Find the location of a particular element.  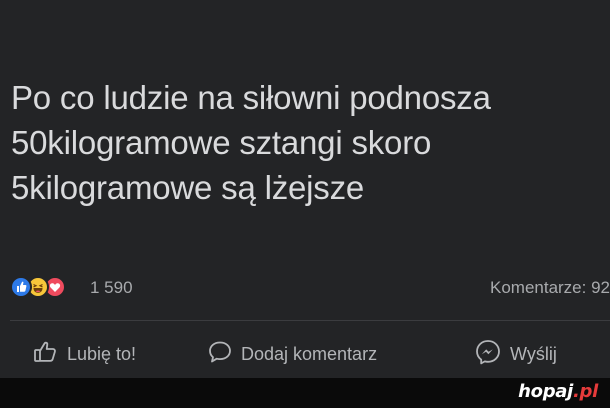

messenger-icon is located at coordinates (488, 354).